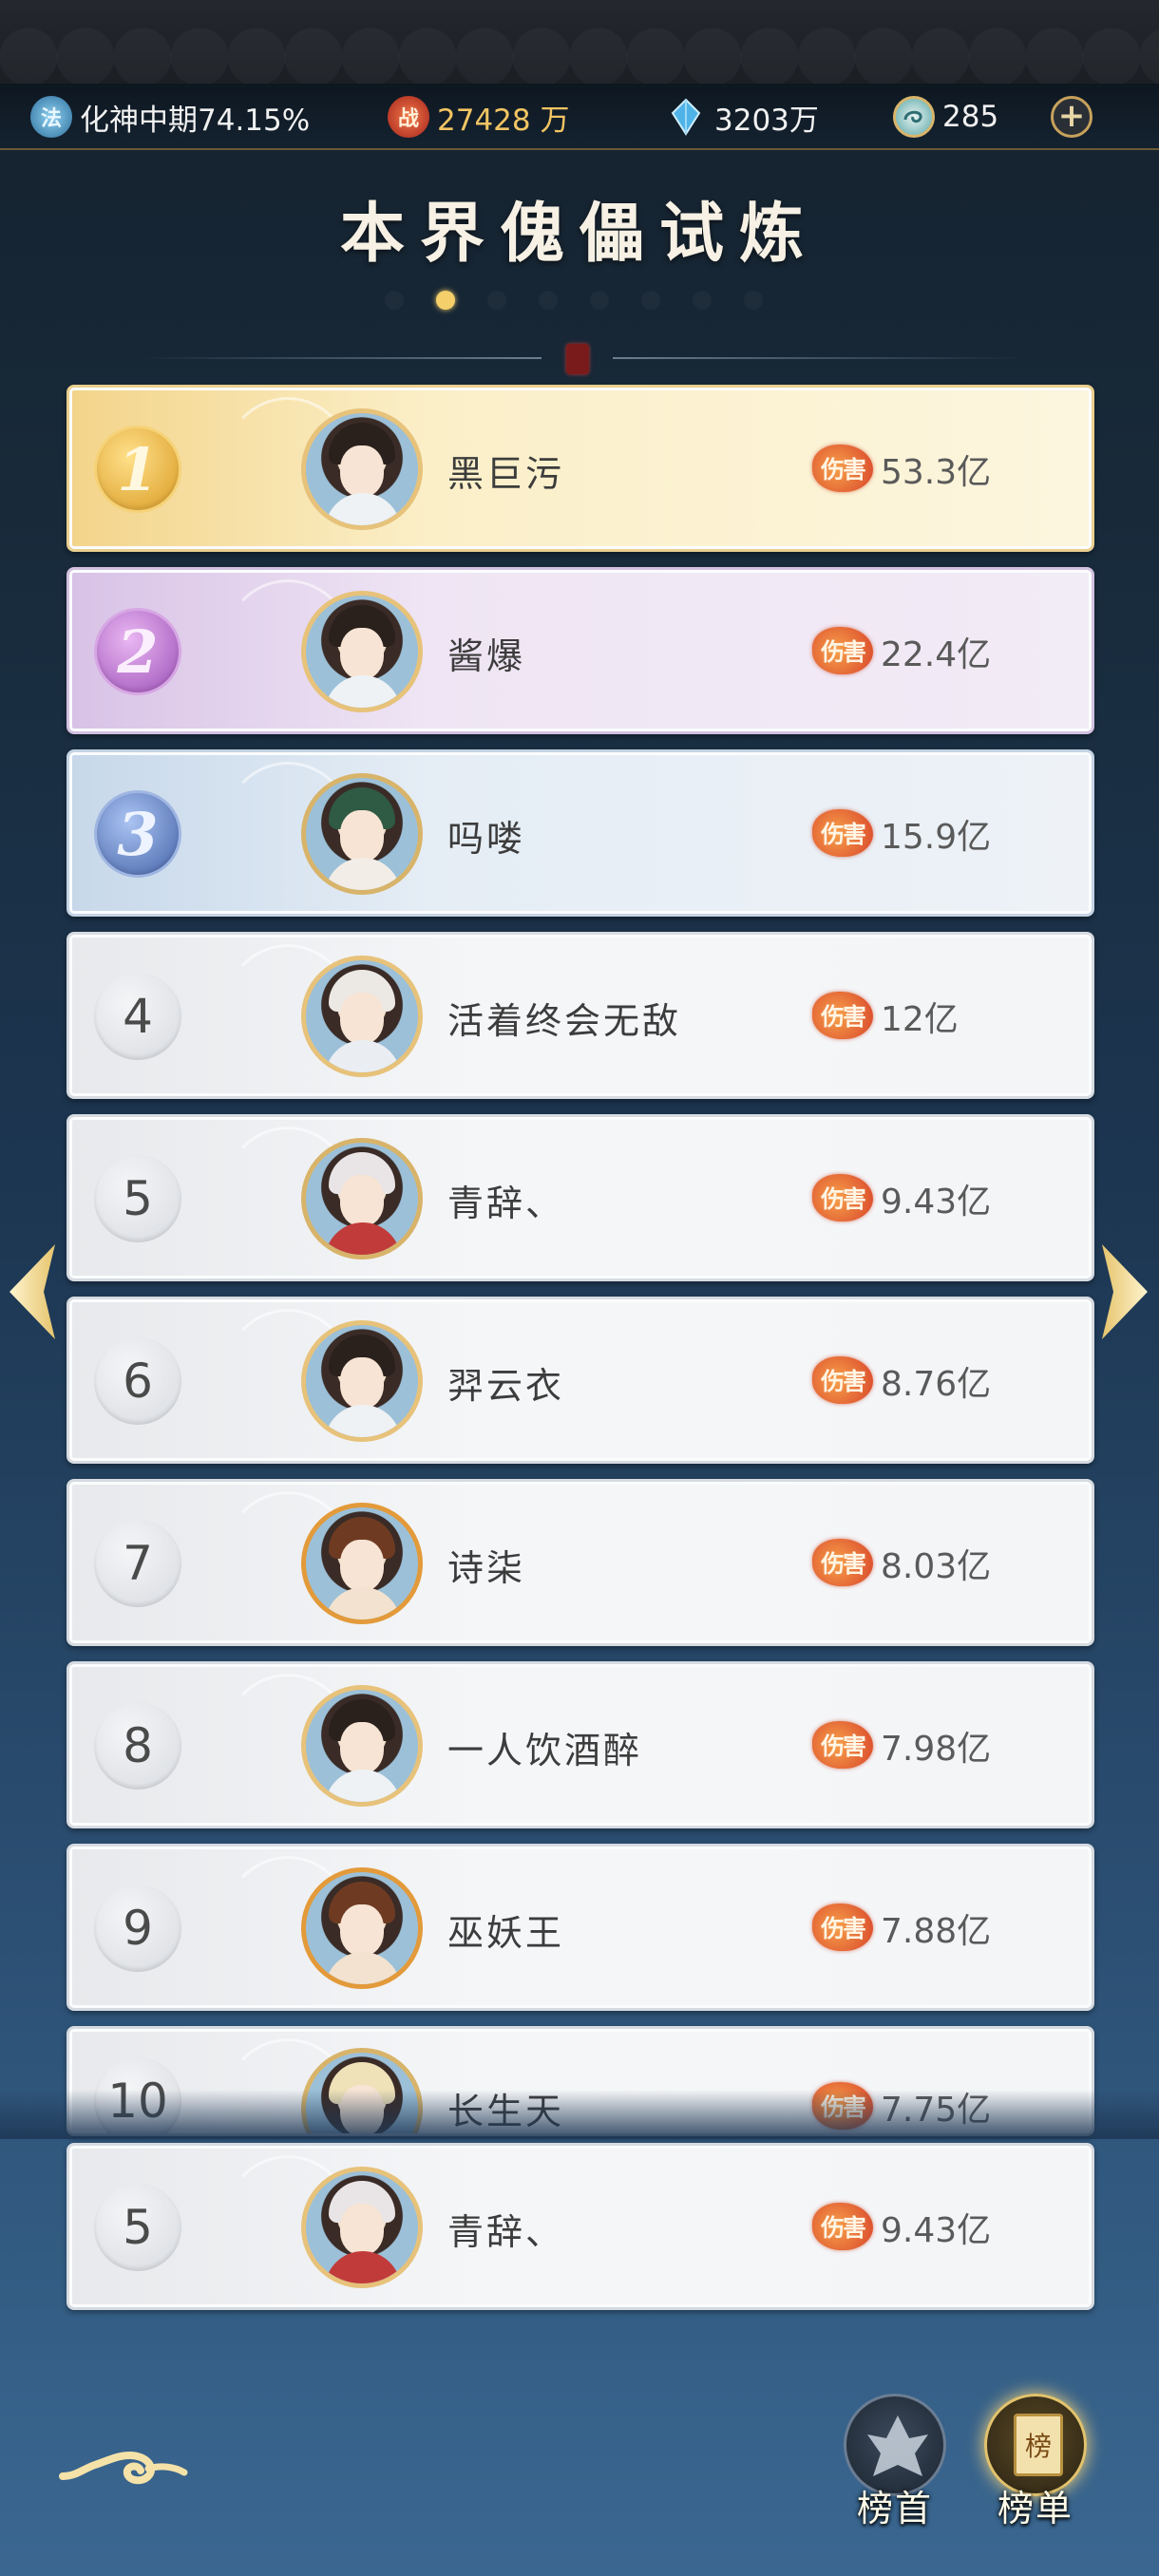 This screenshot has height=2576, width=1159. Describe the element at coordinates (766, 120) in the screenshot. I see `crystal-text: 3203万` at that location.